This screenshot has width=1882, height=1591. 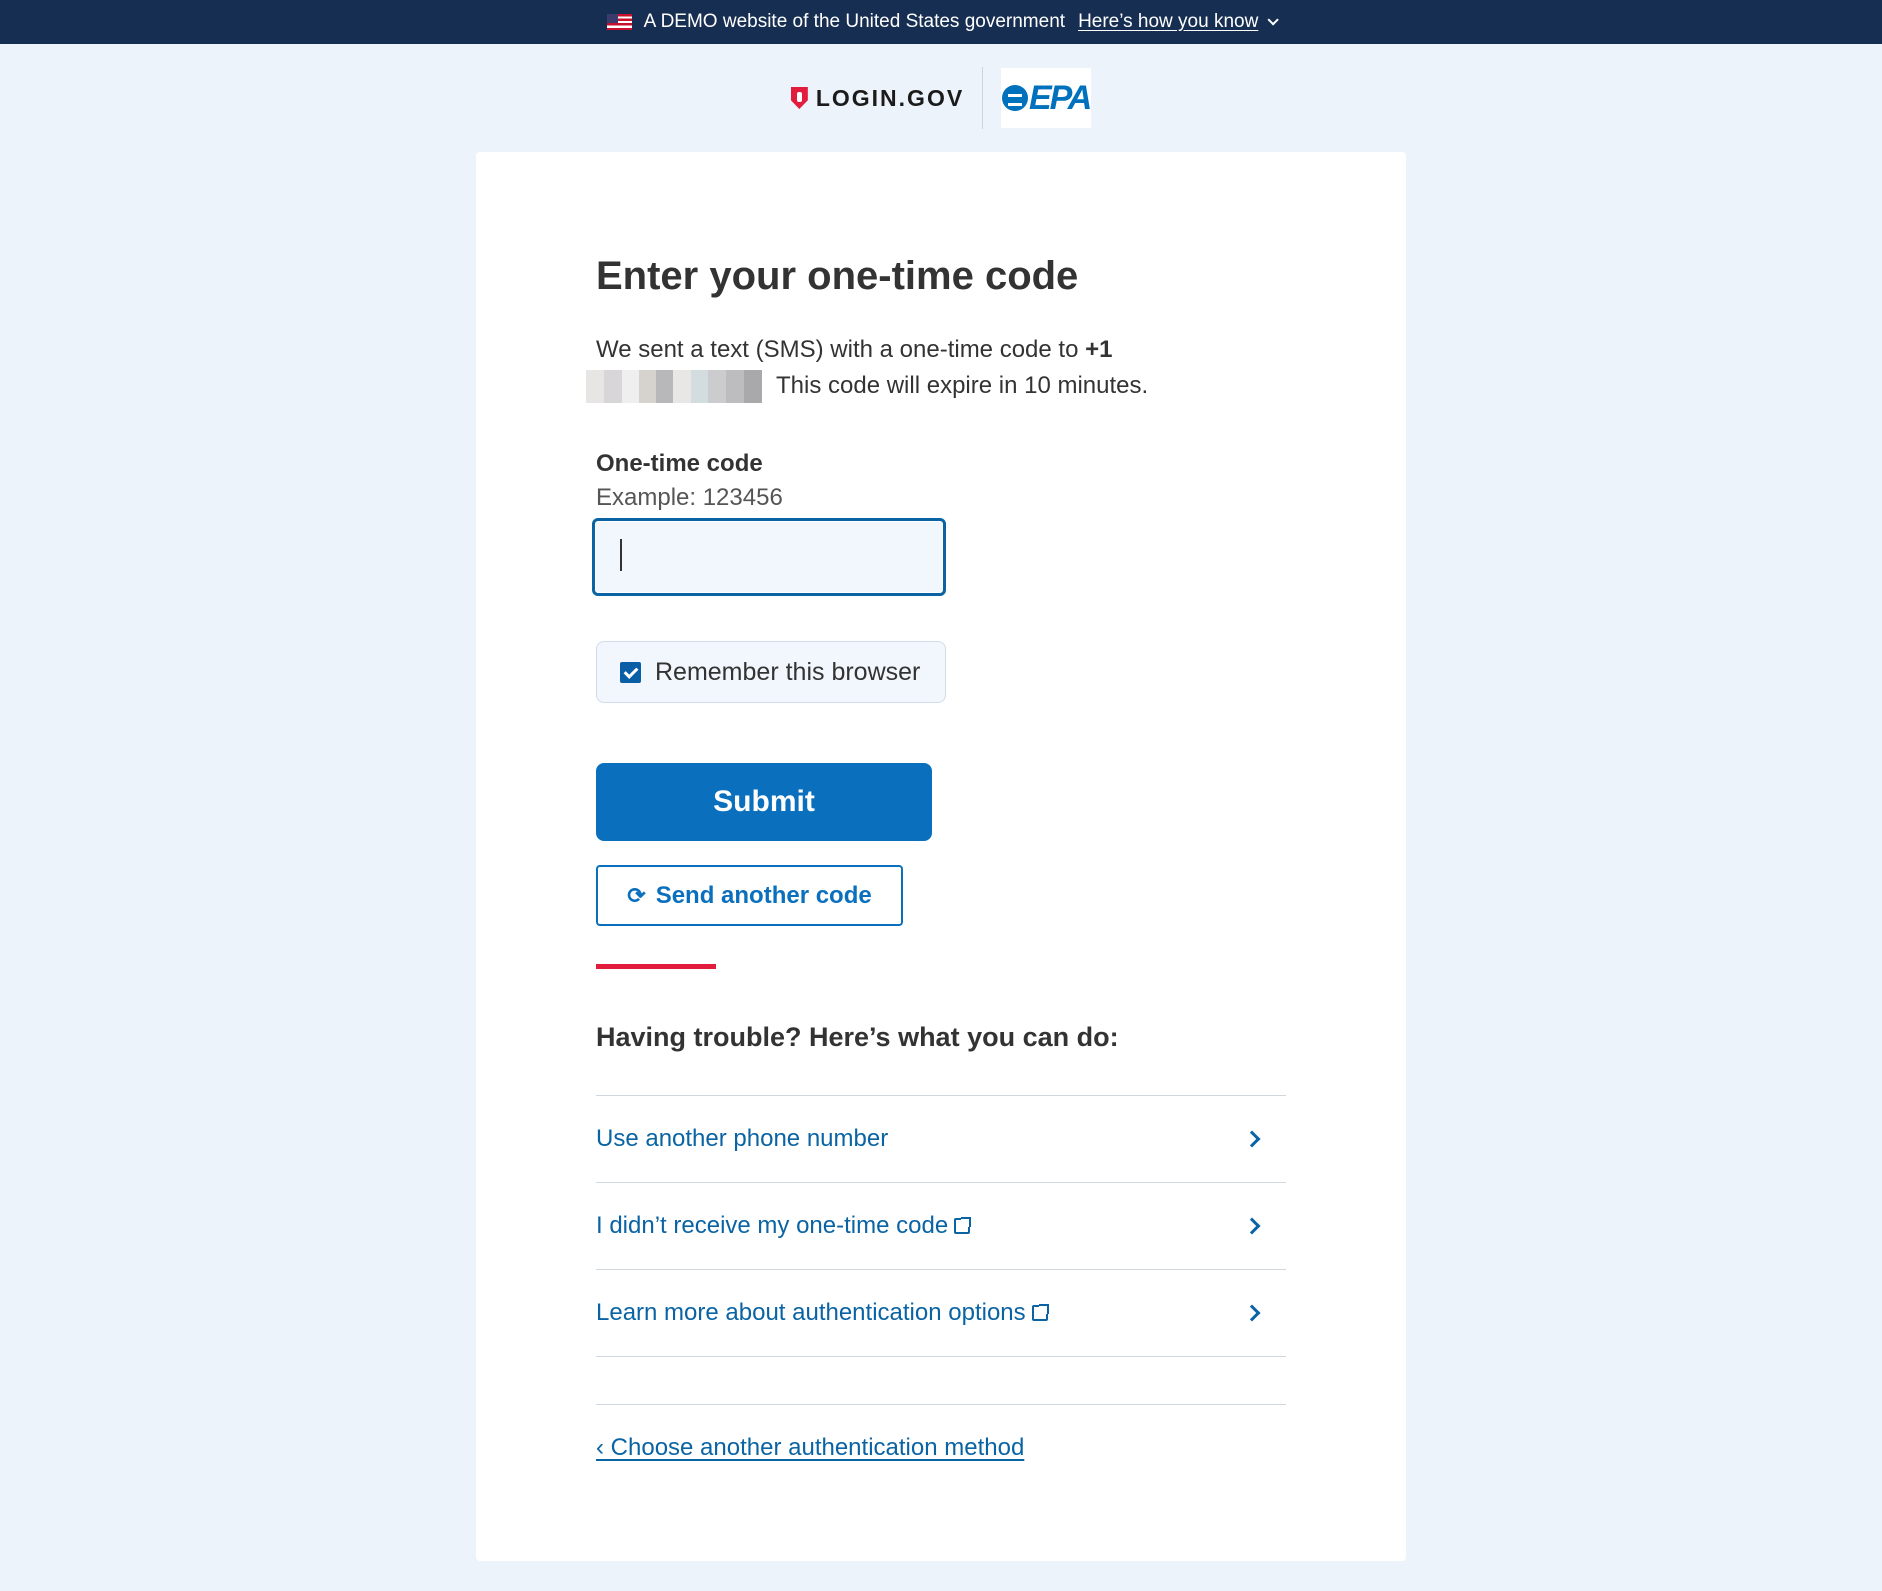 I want to click on login-gov-logo-text: LOGIN.GOV, so click(x=890, y=97).